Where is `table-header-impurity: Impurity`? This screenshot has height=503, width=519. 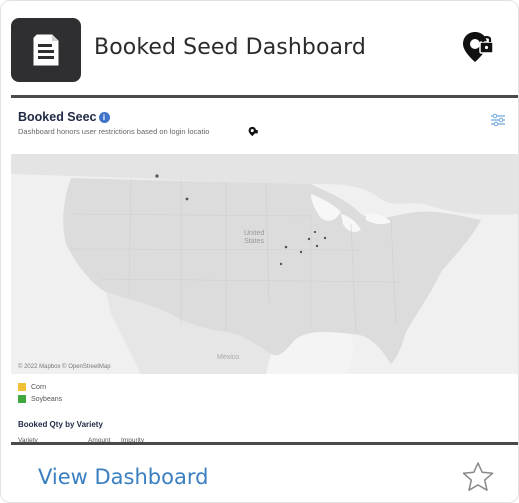 table-header-impurity: Impurity is located at coordinates (133, 440).